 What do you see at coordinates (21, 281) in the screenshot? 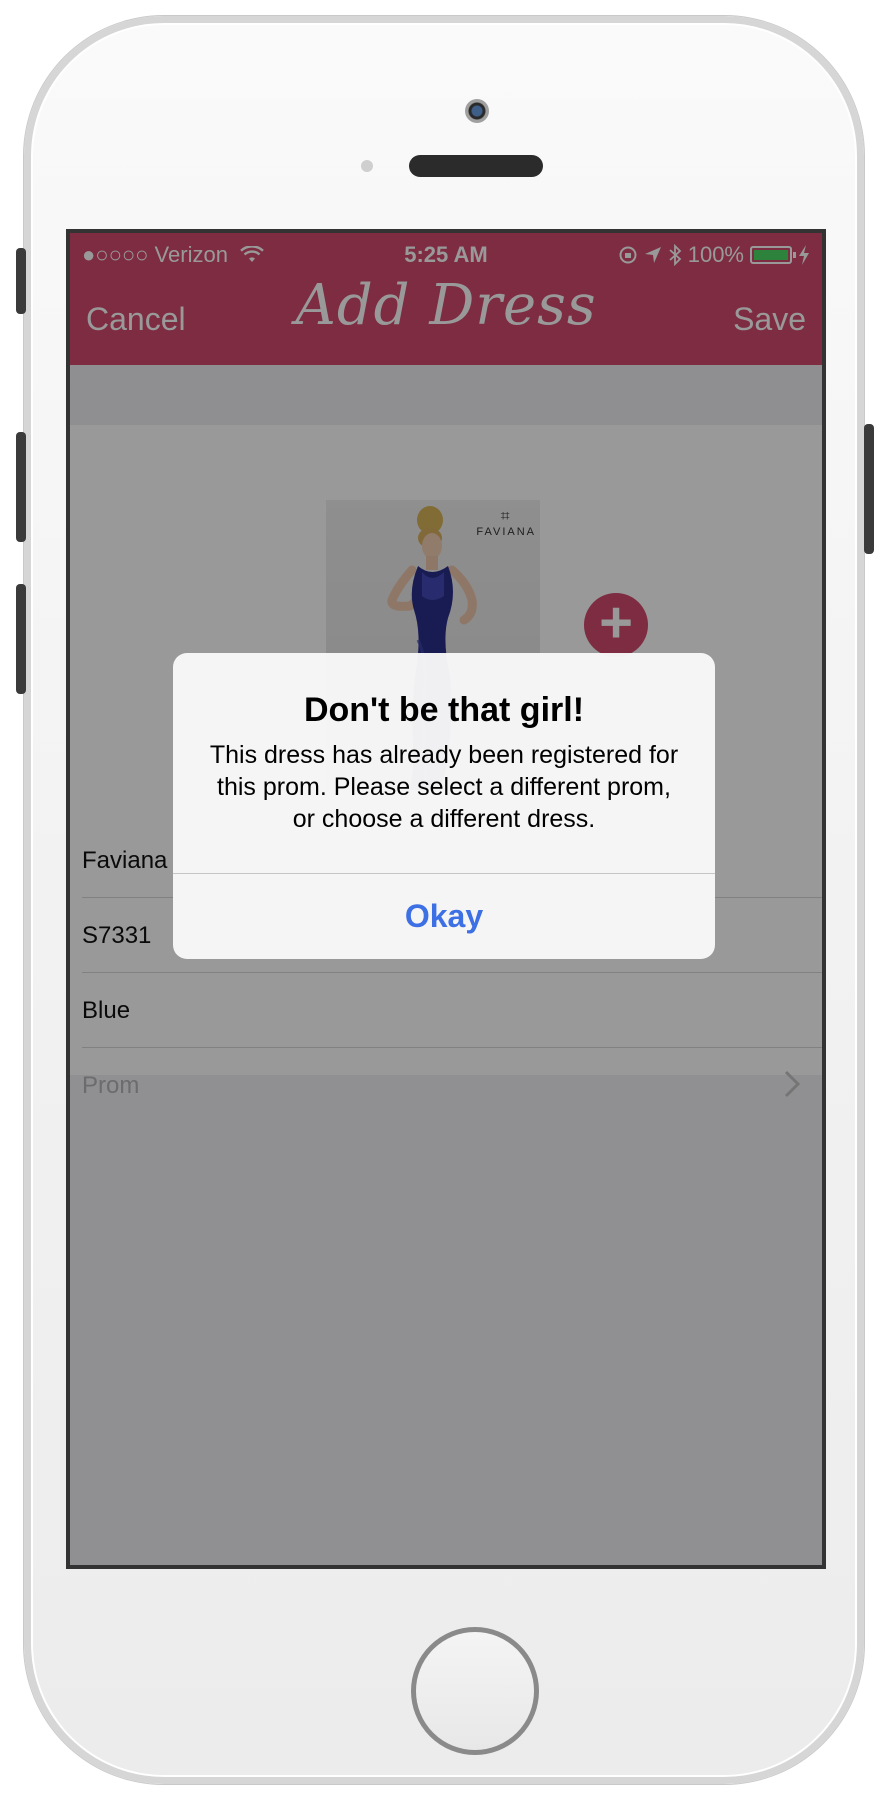
I see `mute-switch` at bounding box center [21, 281].